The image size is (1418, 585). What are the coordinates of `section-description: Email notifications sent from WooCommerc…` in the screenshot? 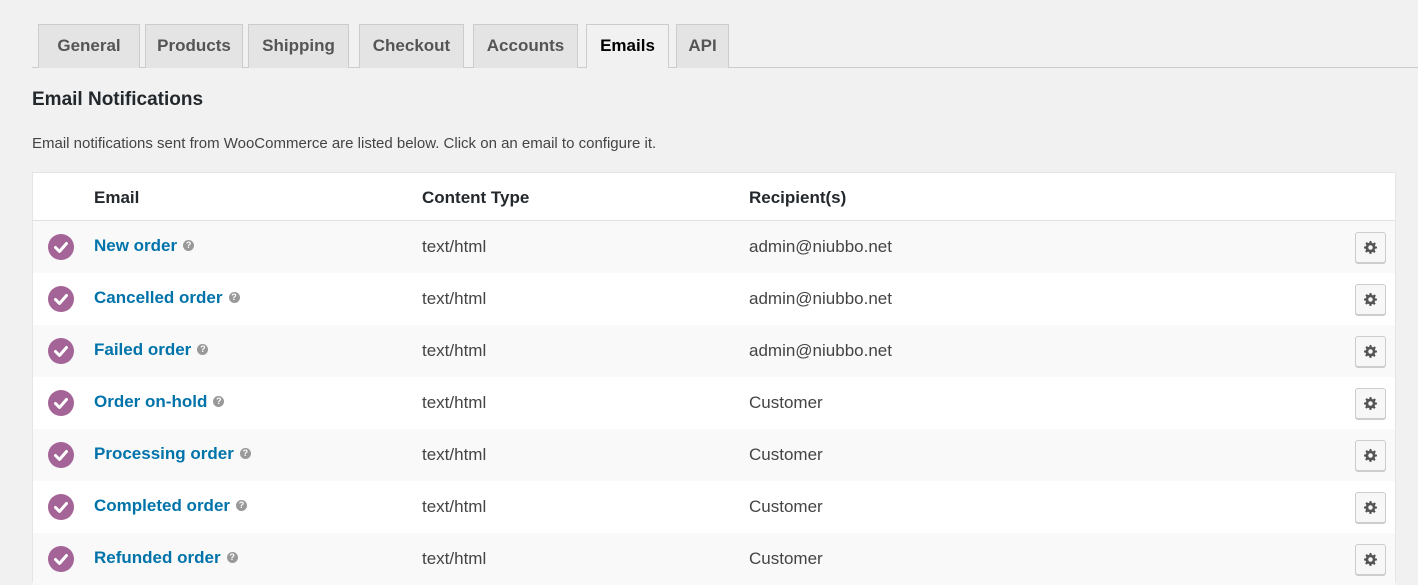 It's located at (344, 143).